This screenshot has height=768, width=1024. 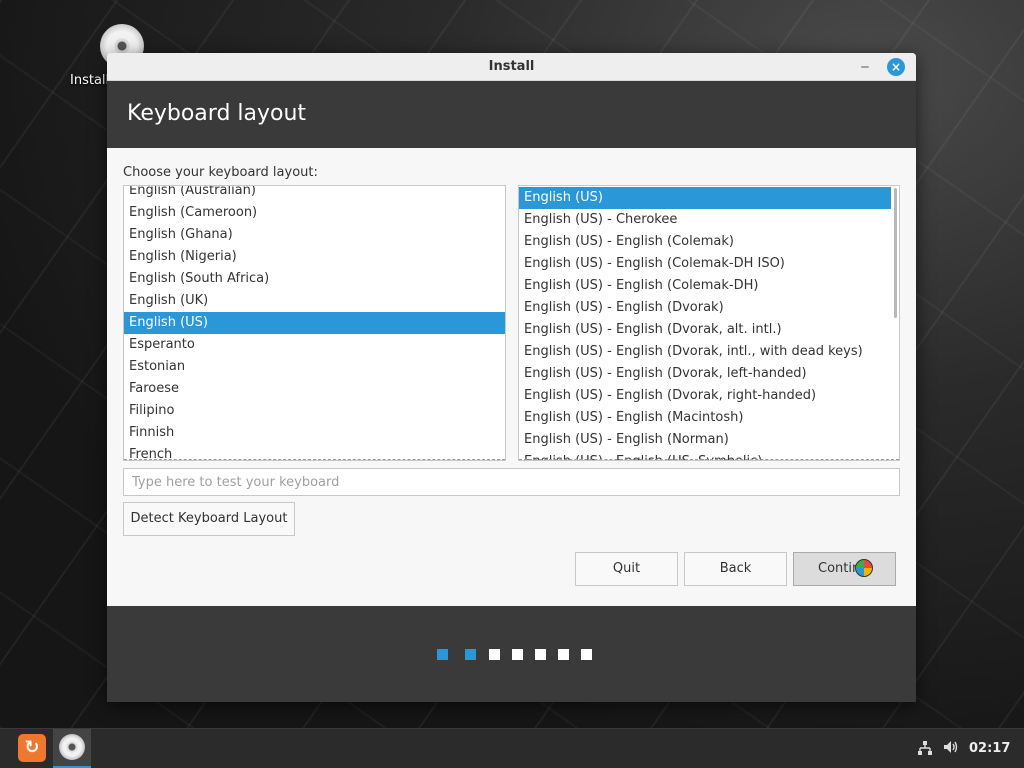 What do you see at coordinates (705, 286) in the screenshot?
I see `list-item: English (US) - English (Colemak-DH)` at bounding box center [705, 286].